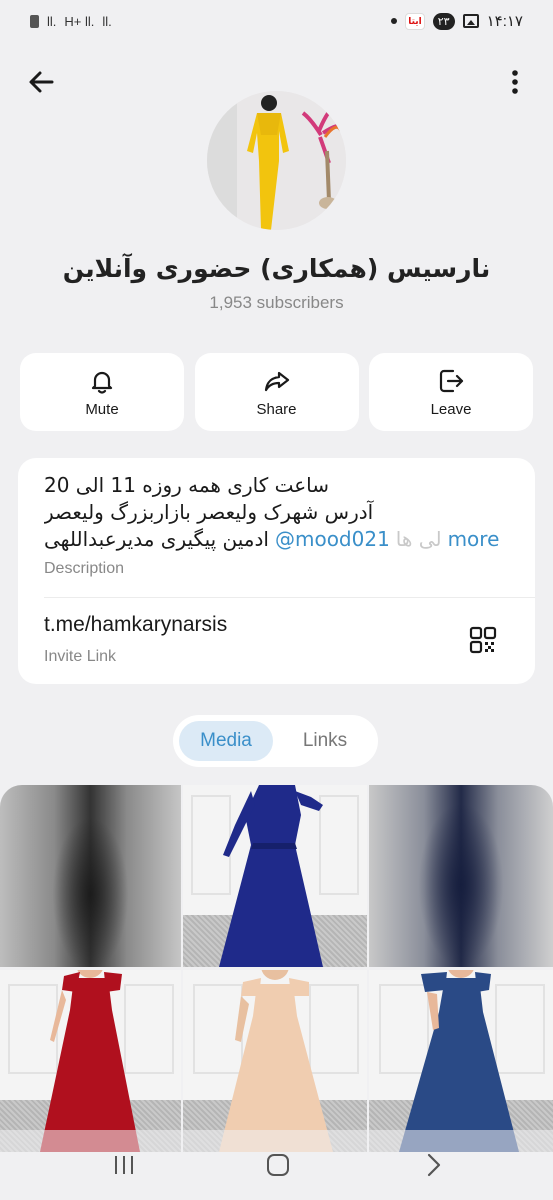 This screenshot has width=553, height=1200. Describe the element at coordinates (276, 302) in the screenshot. I see `subscriber-count: 1,953 subscribers` at that location.